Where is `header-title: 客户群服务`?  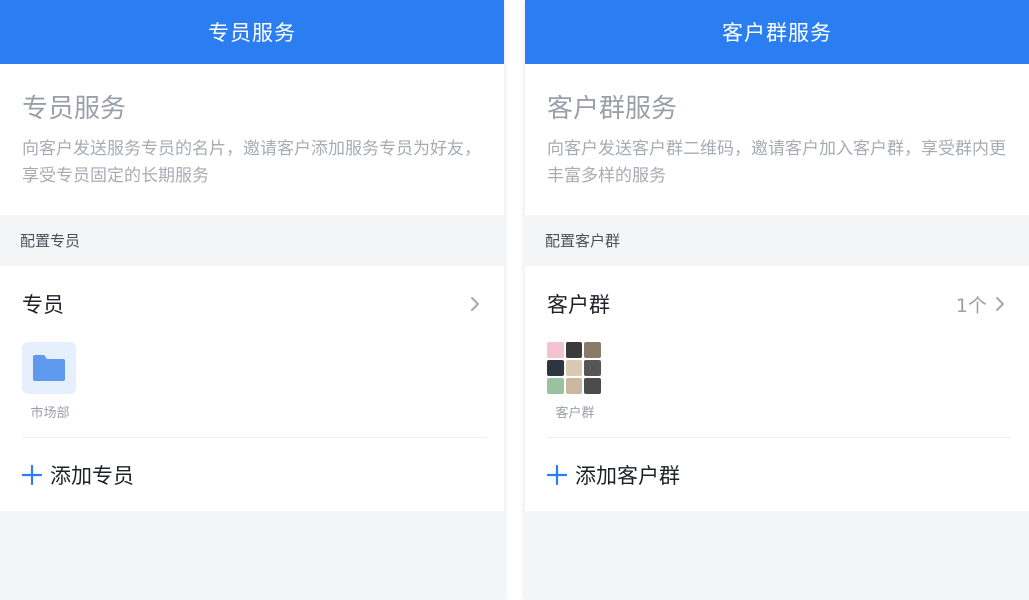
header-title: 客户群服务 is located at coordinates (777, 33).